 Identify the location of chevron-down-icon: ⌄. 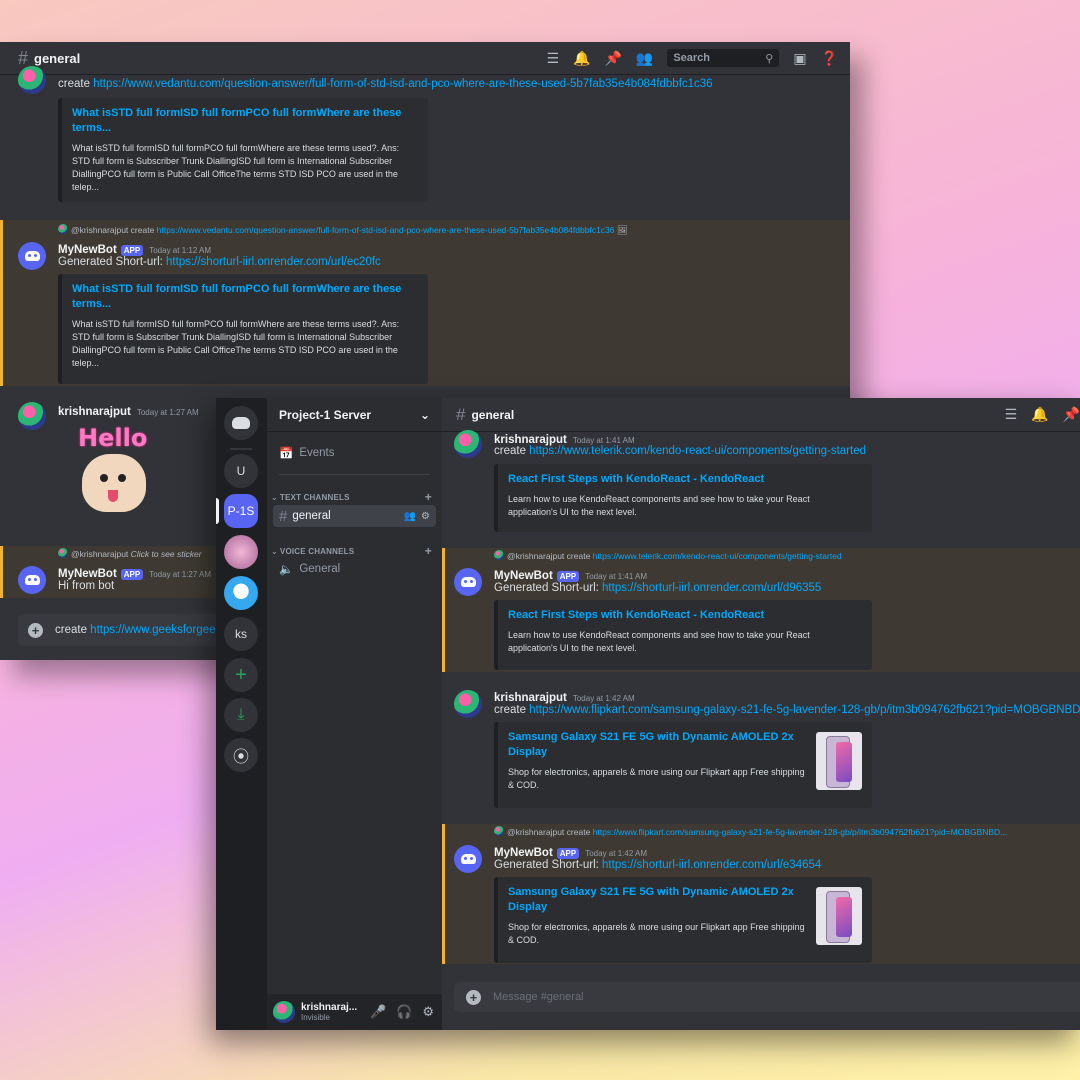
(274, 497).